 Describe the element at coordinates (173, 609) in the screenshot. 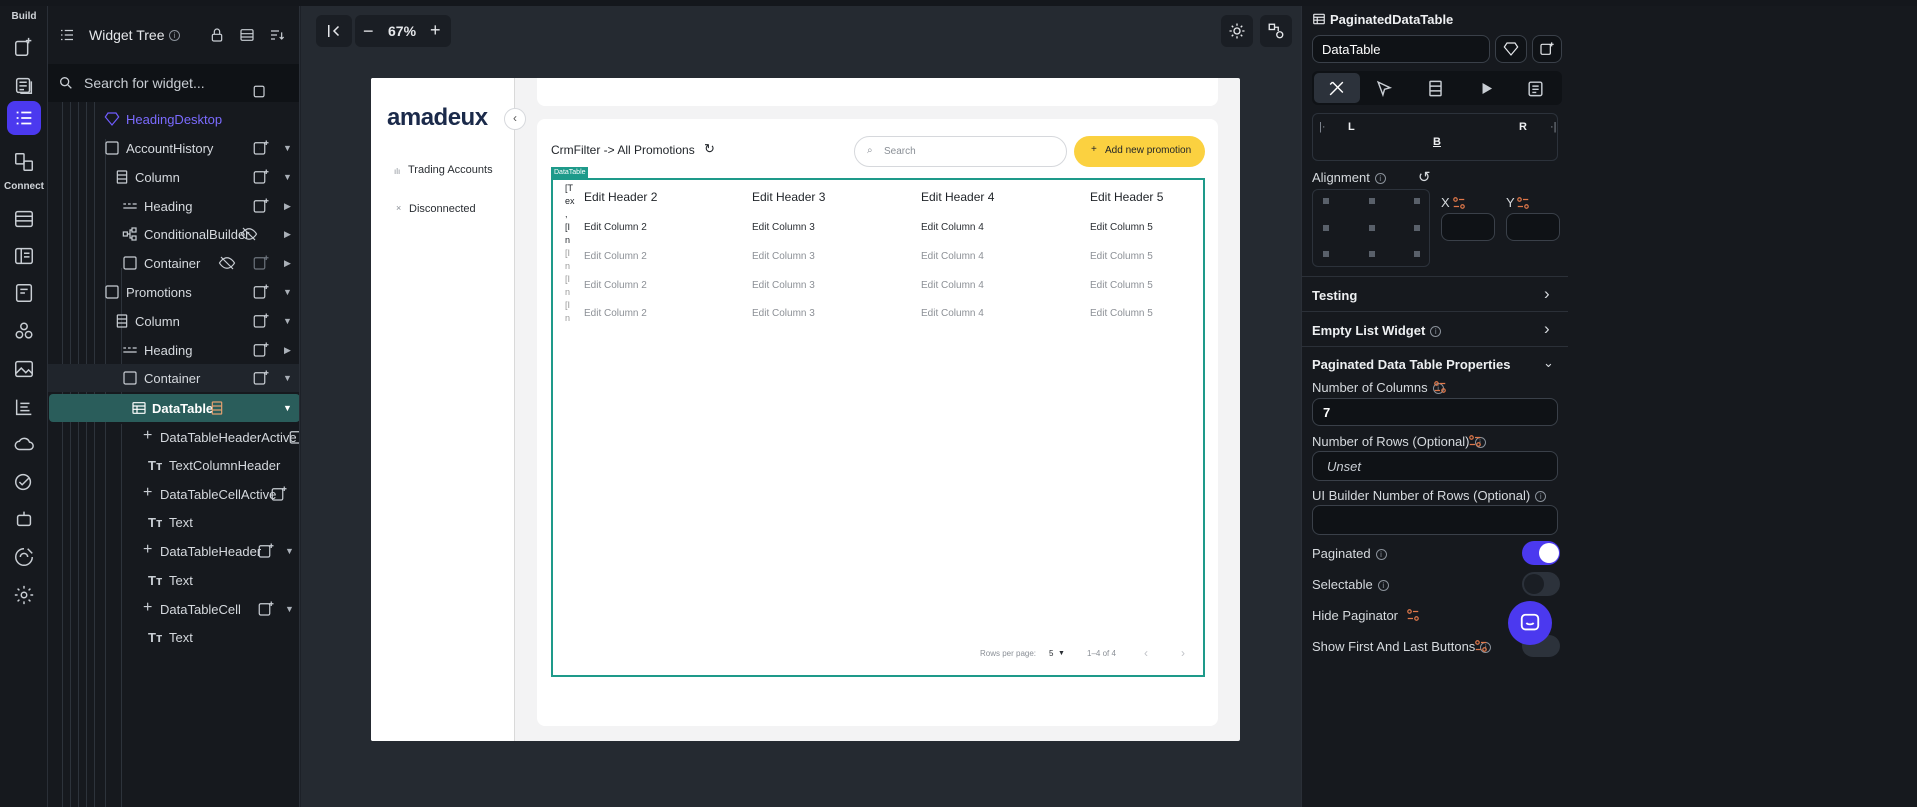

I see `tree-item-datatable-cell: + DataTableCell ▼` at that location.